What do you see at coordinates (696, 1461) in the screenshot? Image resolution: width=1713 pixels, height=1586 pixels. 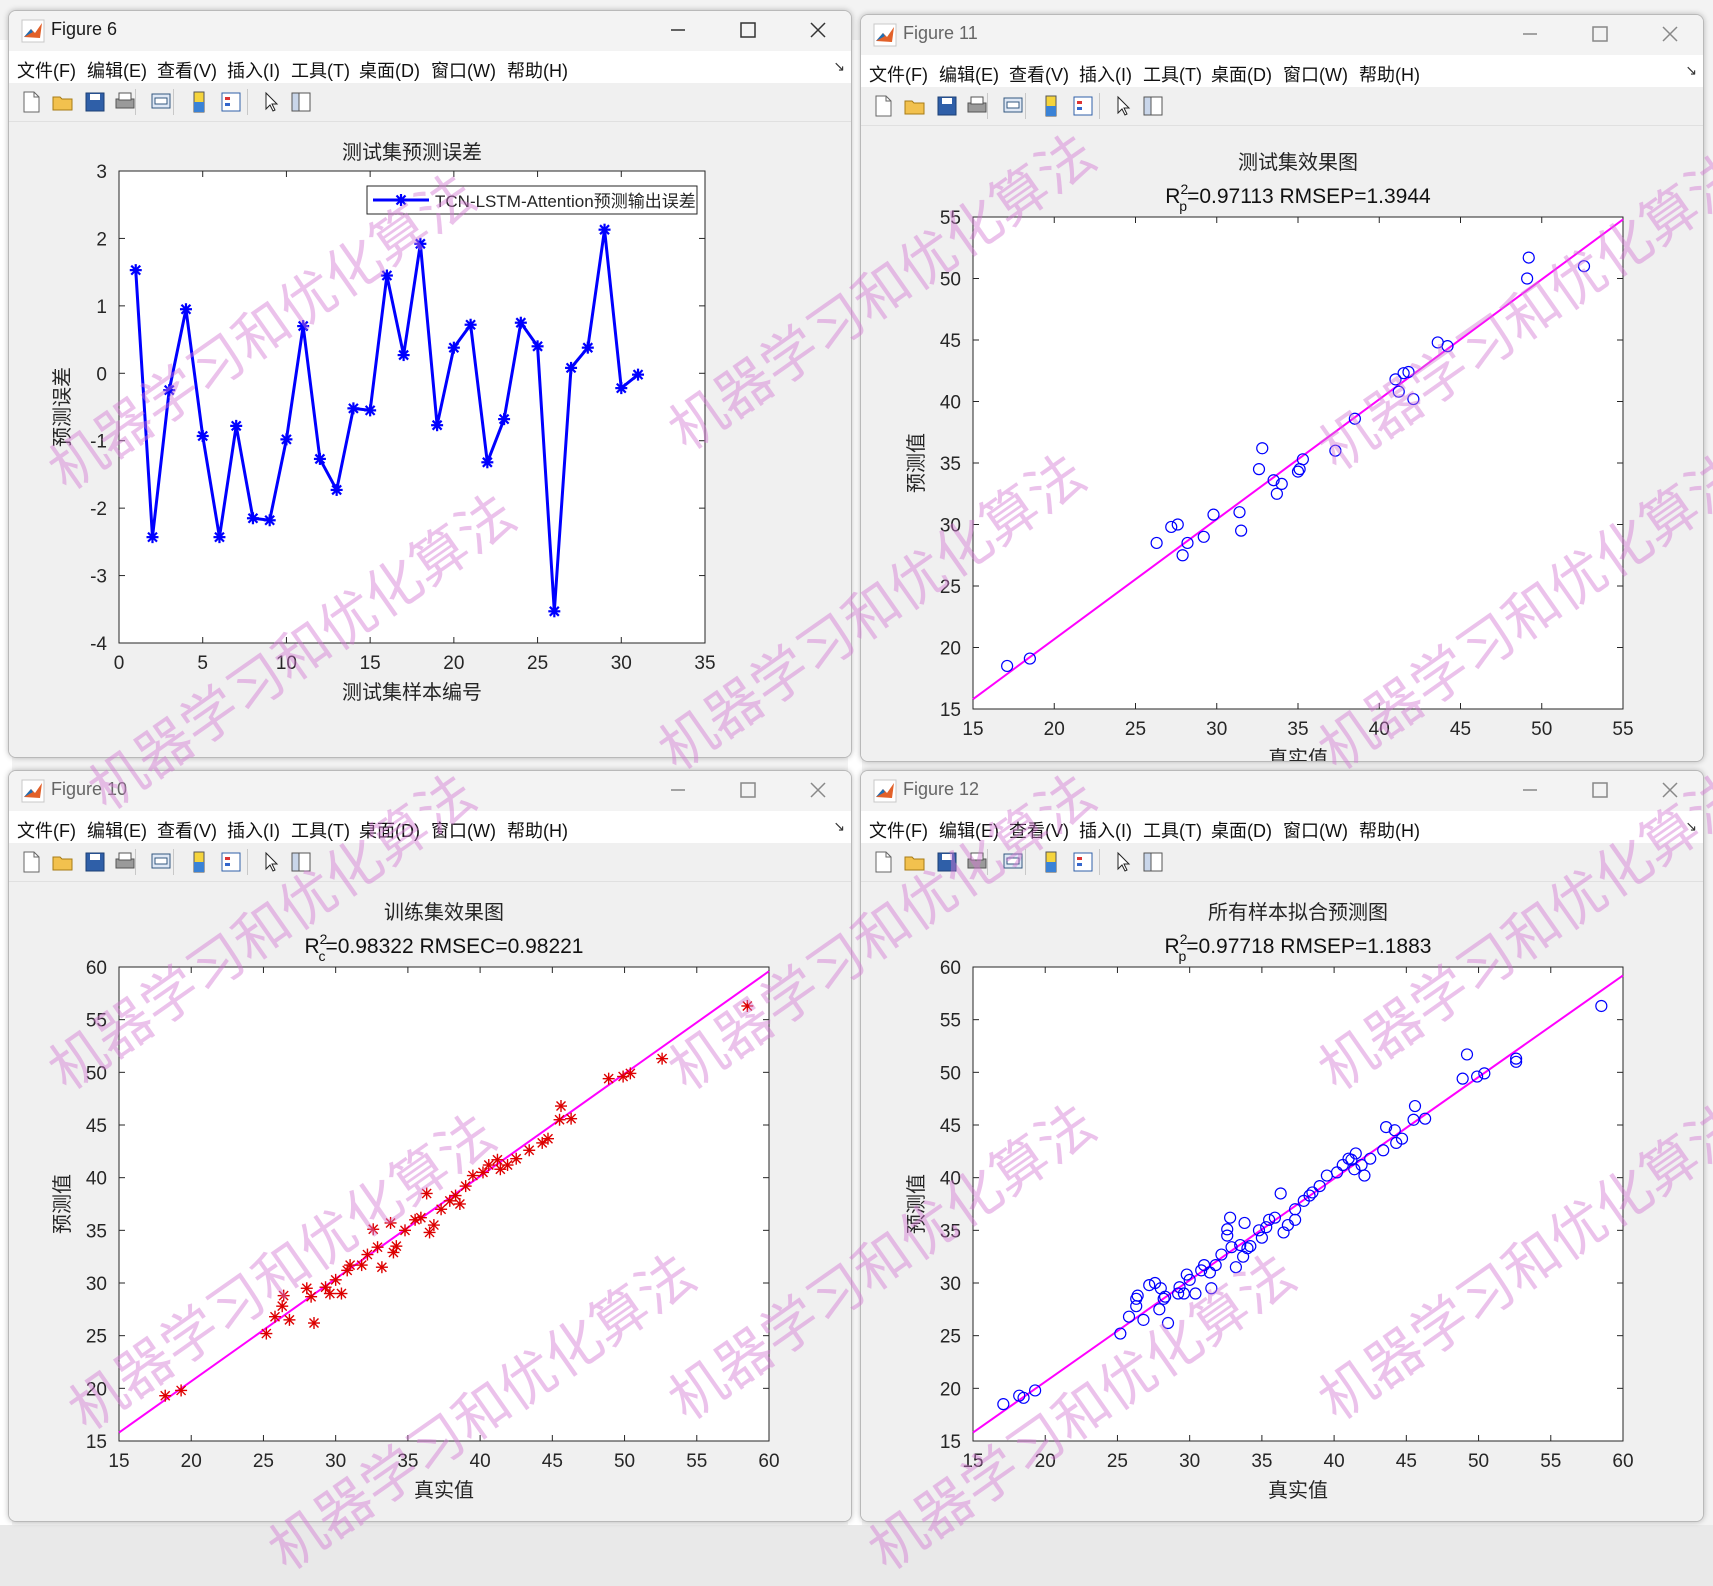 I see `x-tick-label: 55` at bounding box center [696, 1461].